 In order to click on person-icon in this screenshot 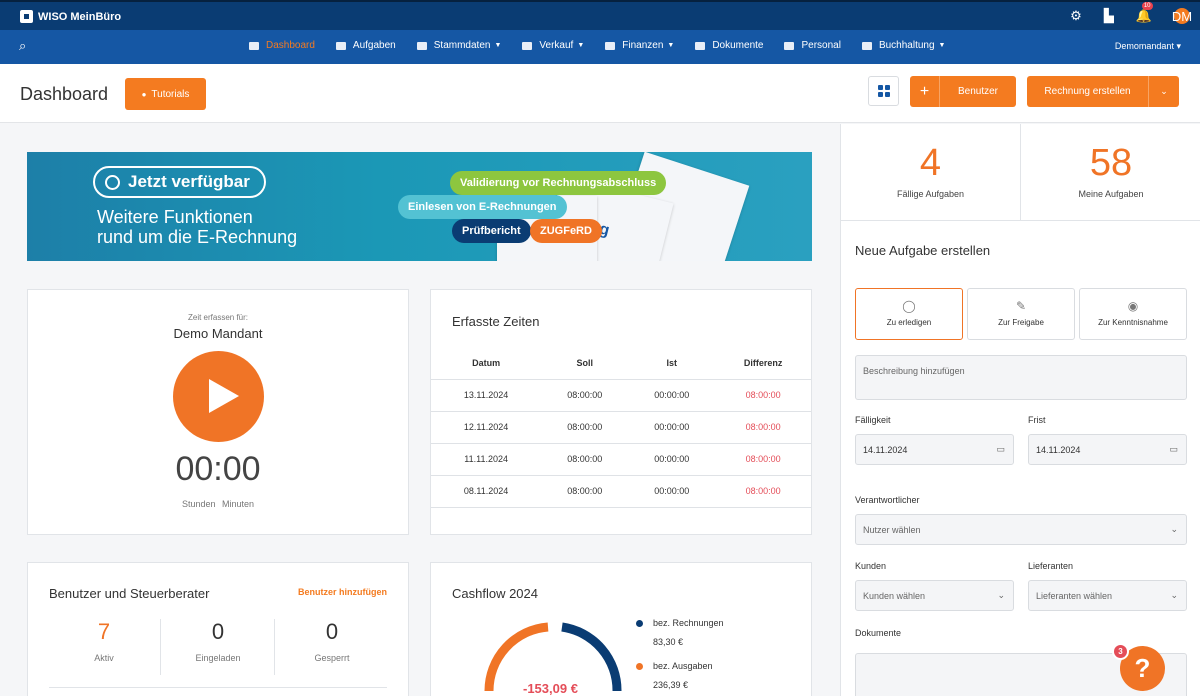, I will do `click(421, 45)`.